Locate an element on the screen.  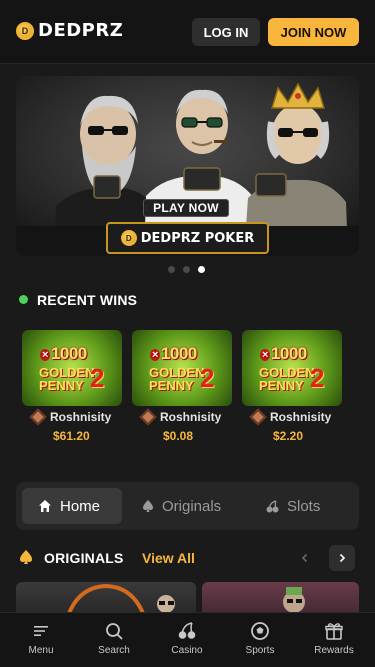
category-tabs: Home Originals Slots is located at coordinates (187, 506).